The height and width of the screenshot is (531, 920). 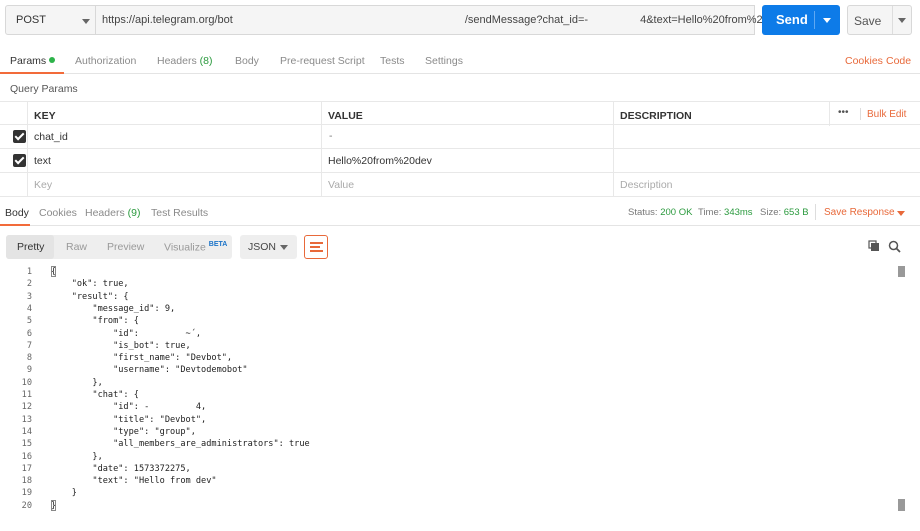 I want to click on code-line: "all_members_are_administrators": true, so click(x=180, y=444).